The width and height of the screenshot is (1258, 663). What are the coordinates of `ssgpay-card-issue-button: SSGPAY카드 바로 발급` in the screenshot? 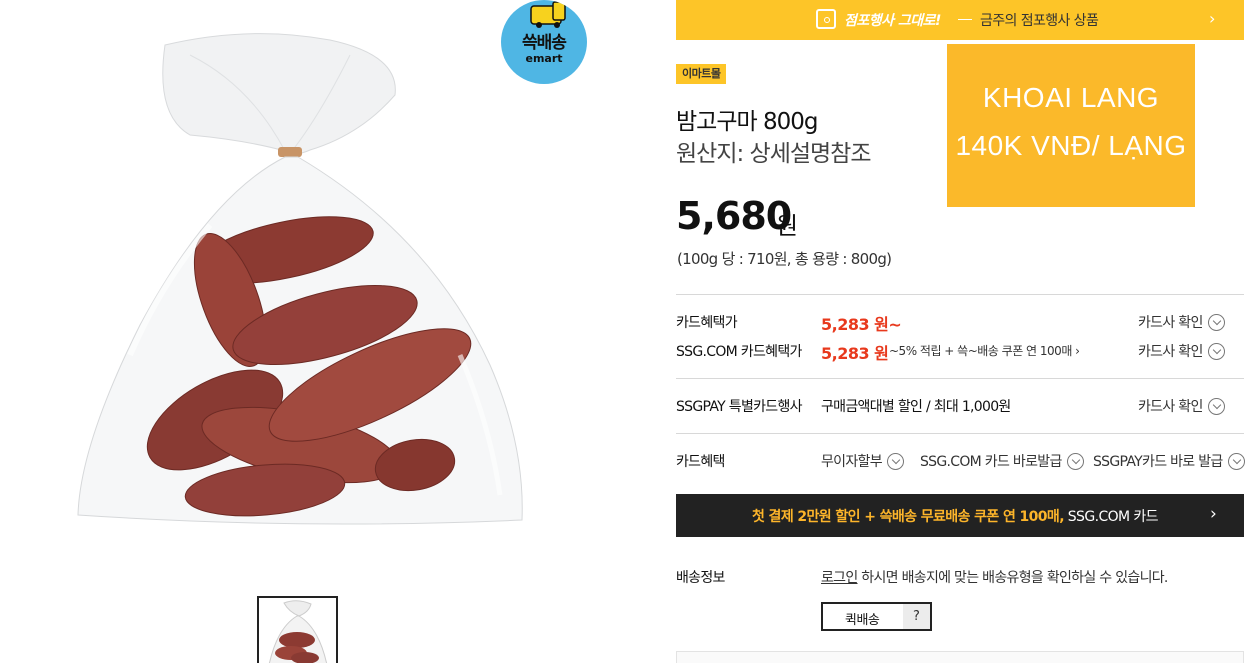 It's located at (1169, 461).